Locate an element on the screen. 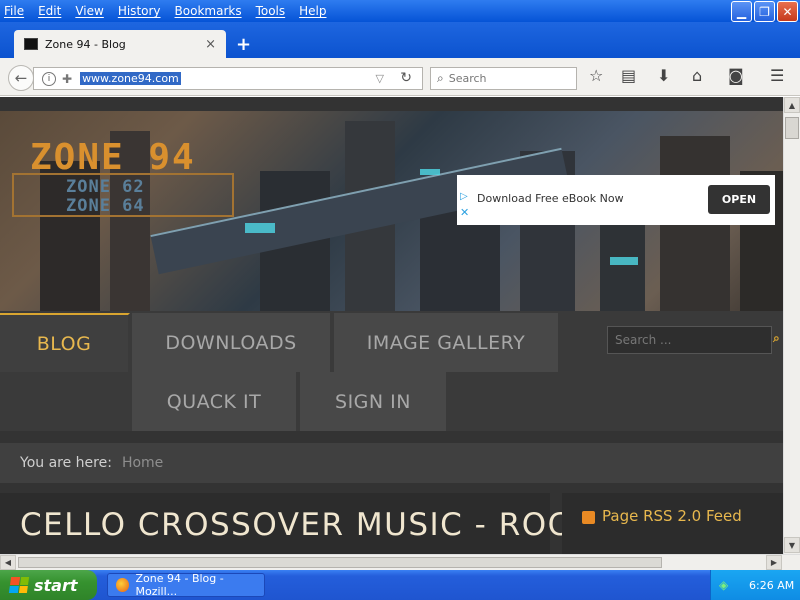  info-icon: i is located at coordinates (49, 78).